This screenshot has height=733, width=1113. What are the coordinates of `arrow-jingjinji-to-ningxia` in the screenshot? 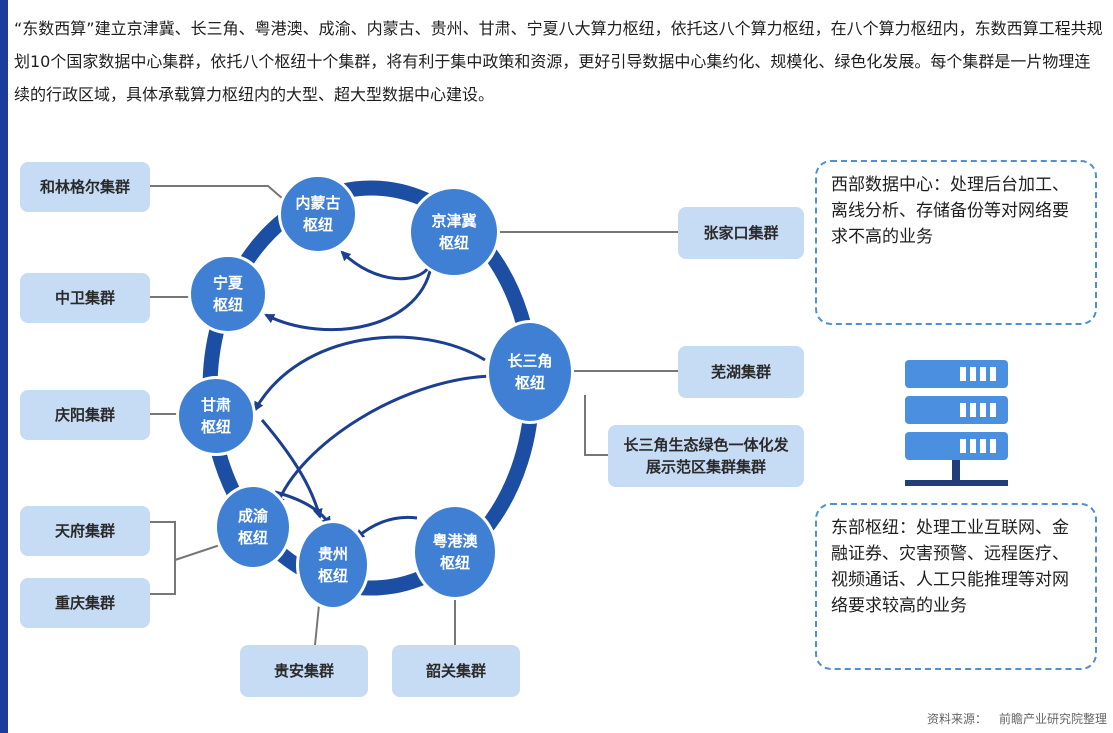 It's located at (349, 295).